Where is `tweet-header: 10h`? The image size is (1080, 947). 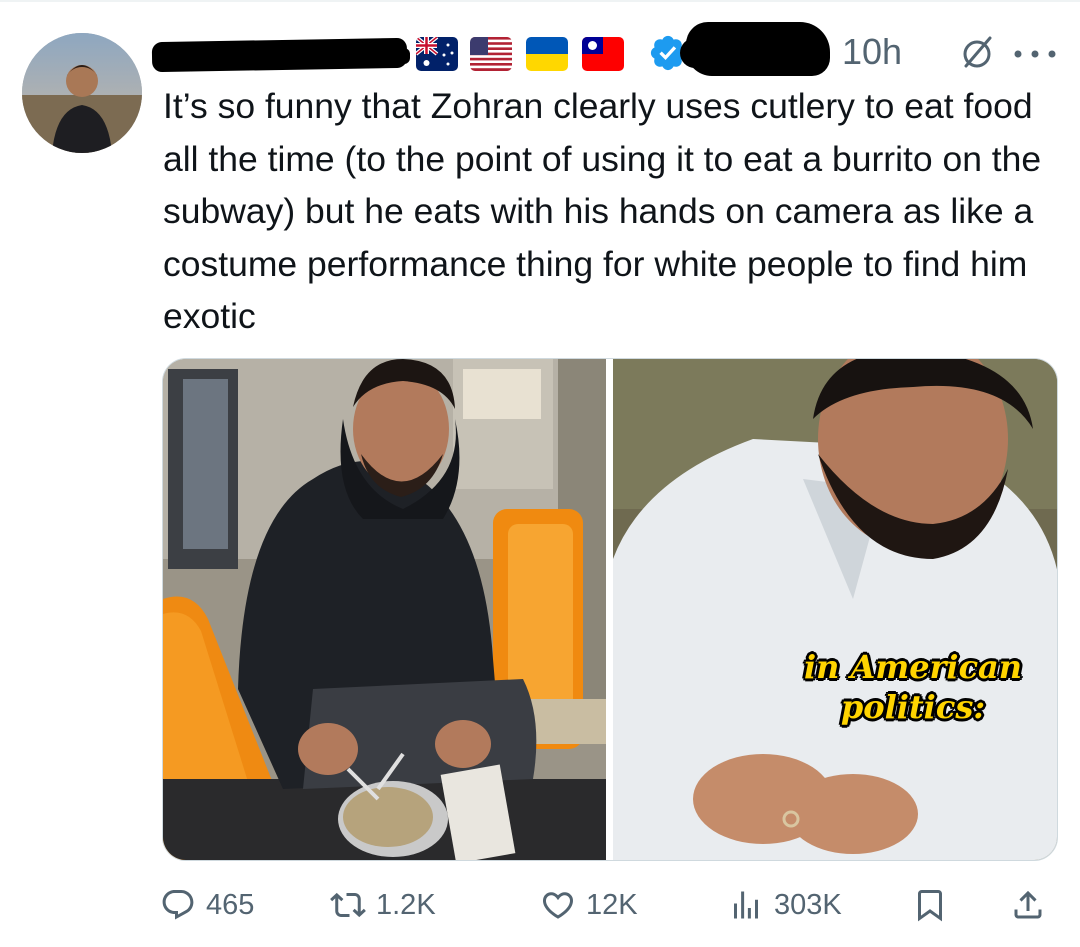 tweet-header: 10h is located at coordinates (610, 51).